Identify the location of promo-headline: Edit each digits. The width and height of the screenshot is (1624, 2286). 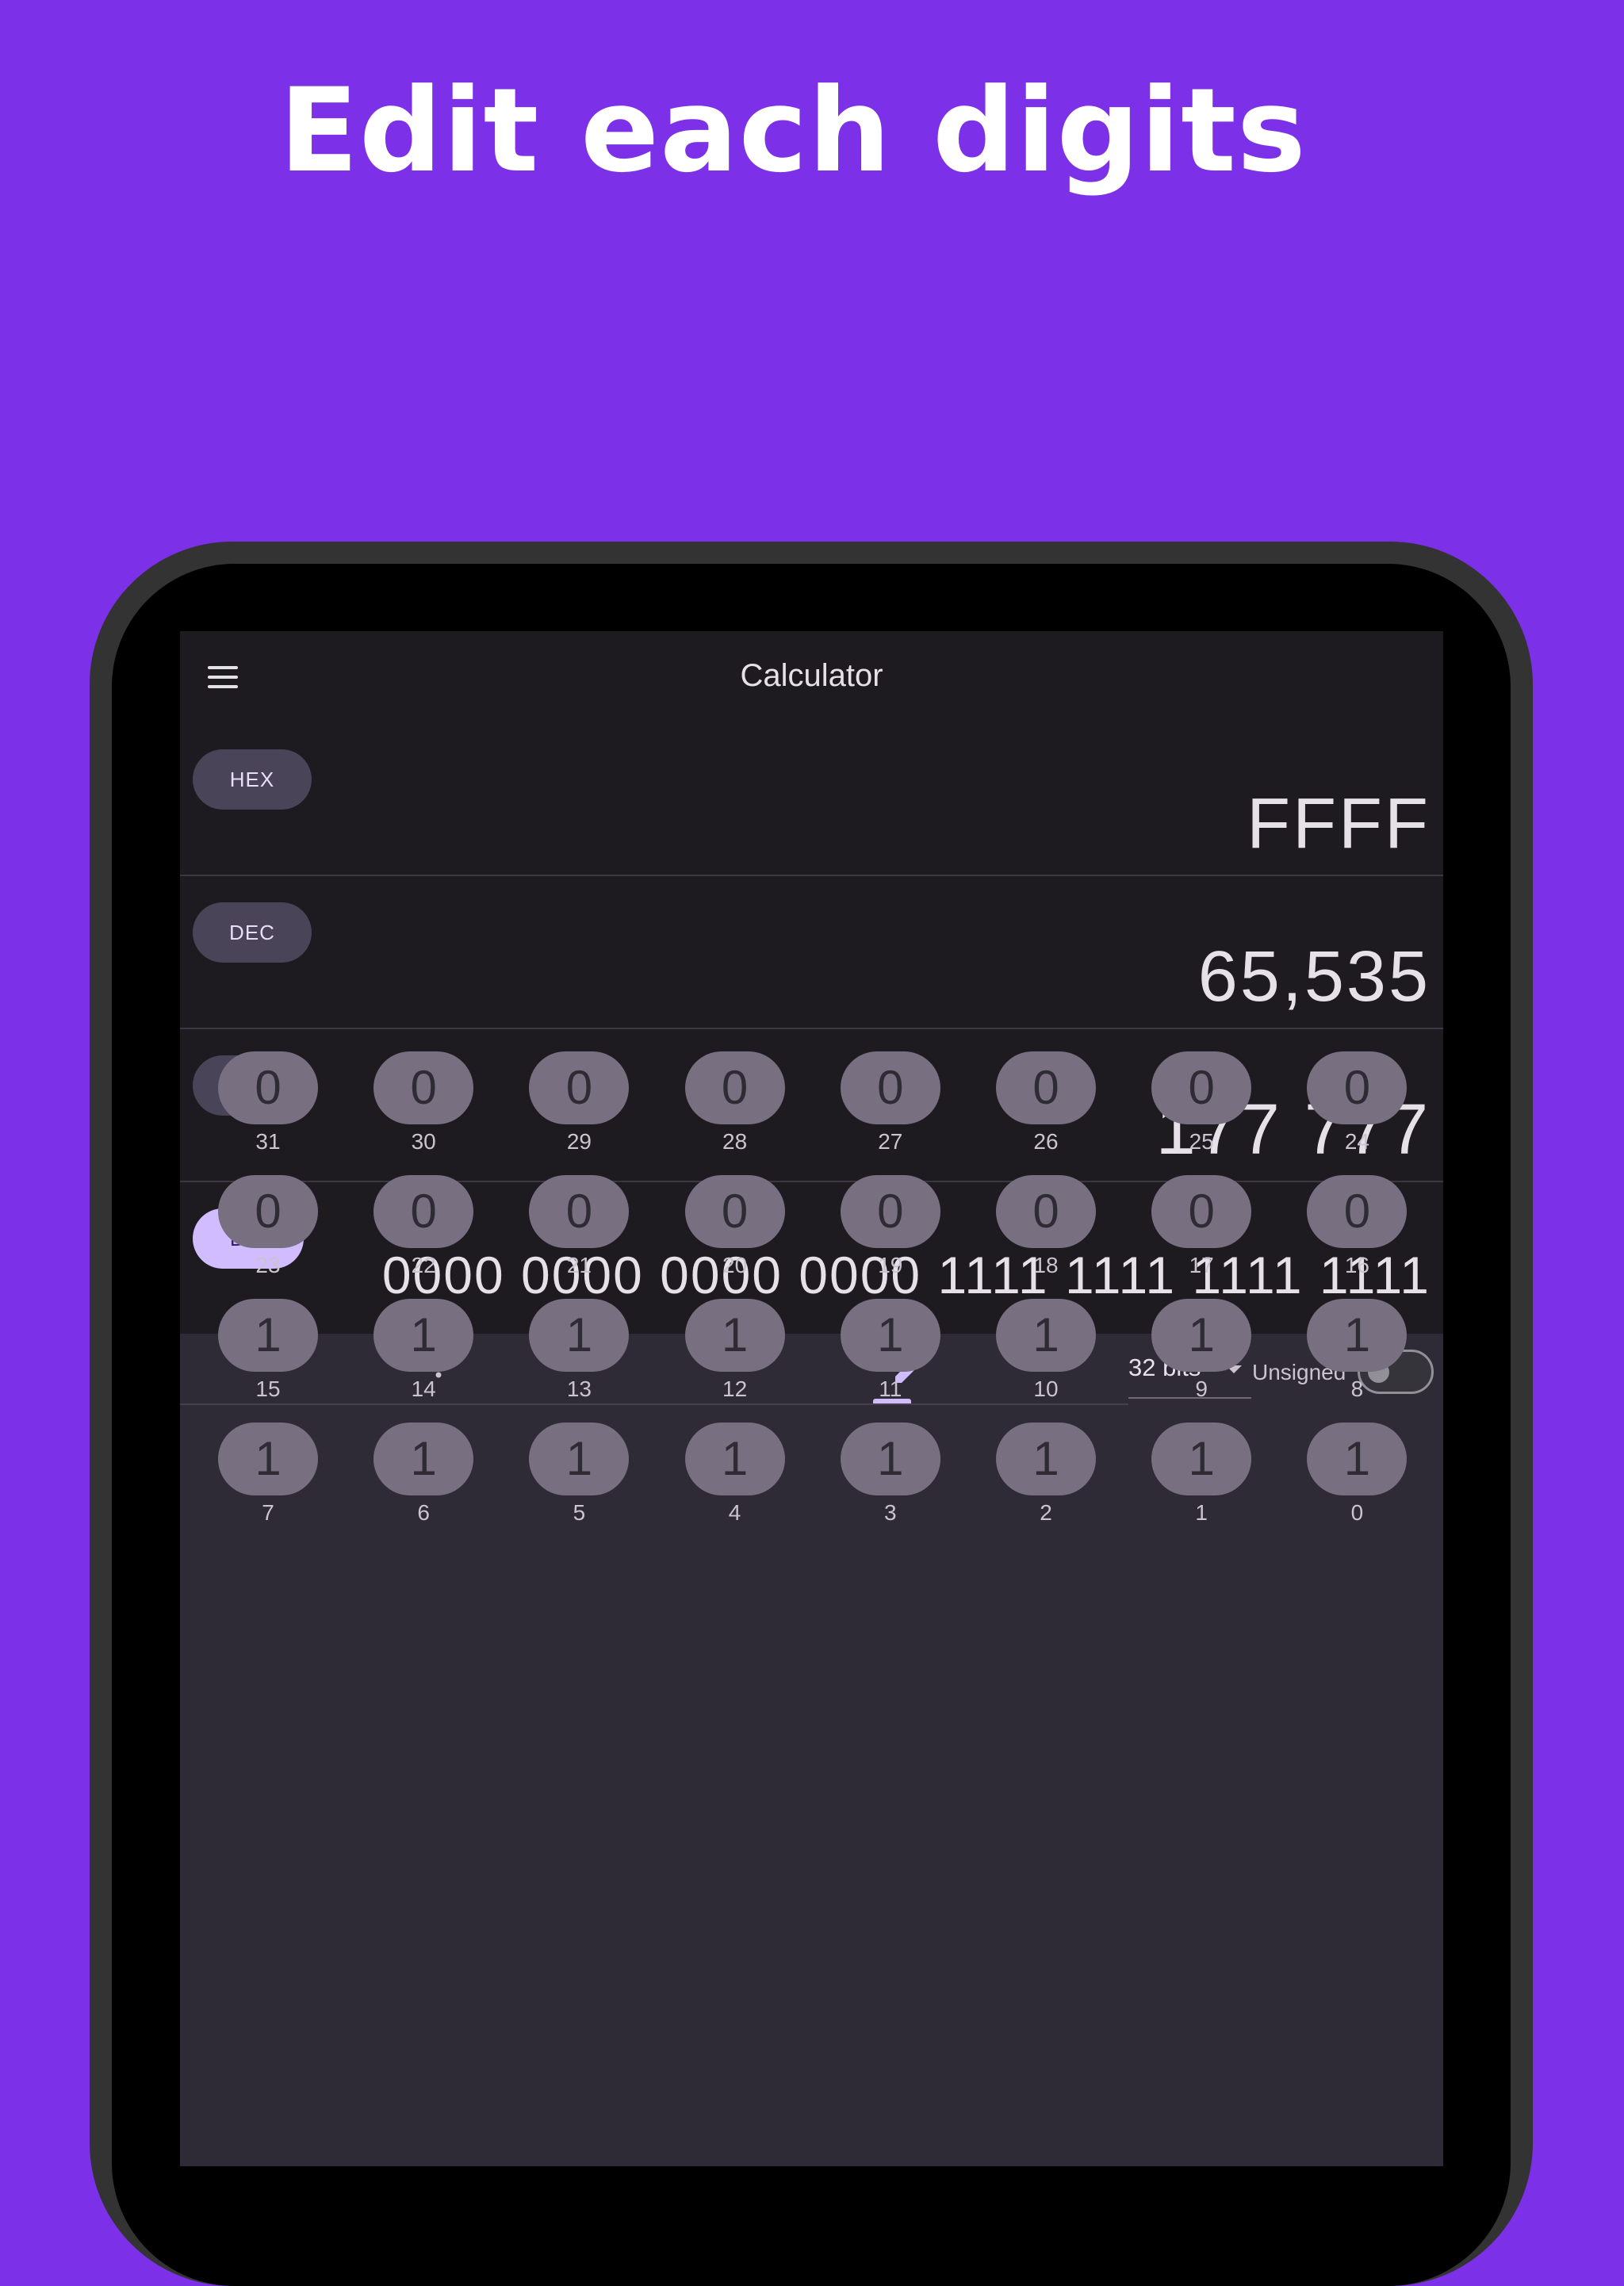
(793, 130).